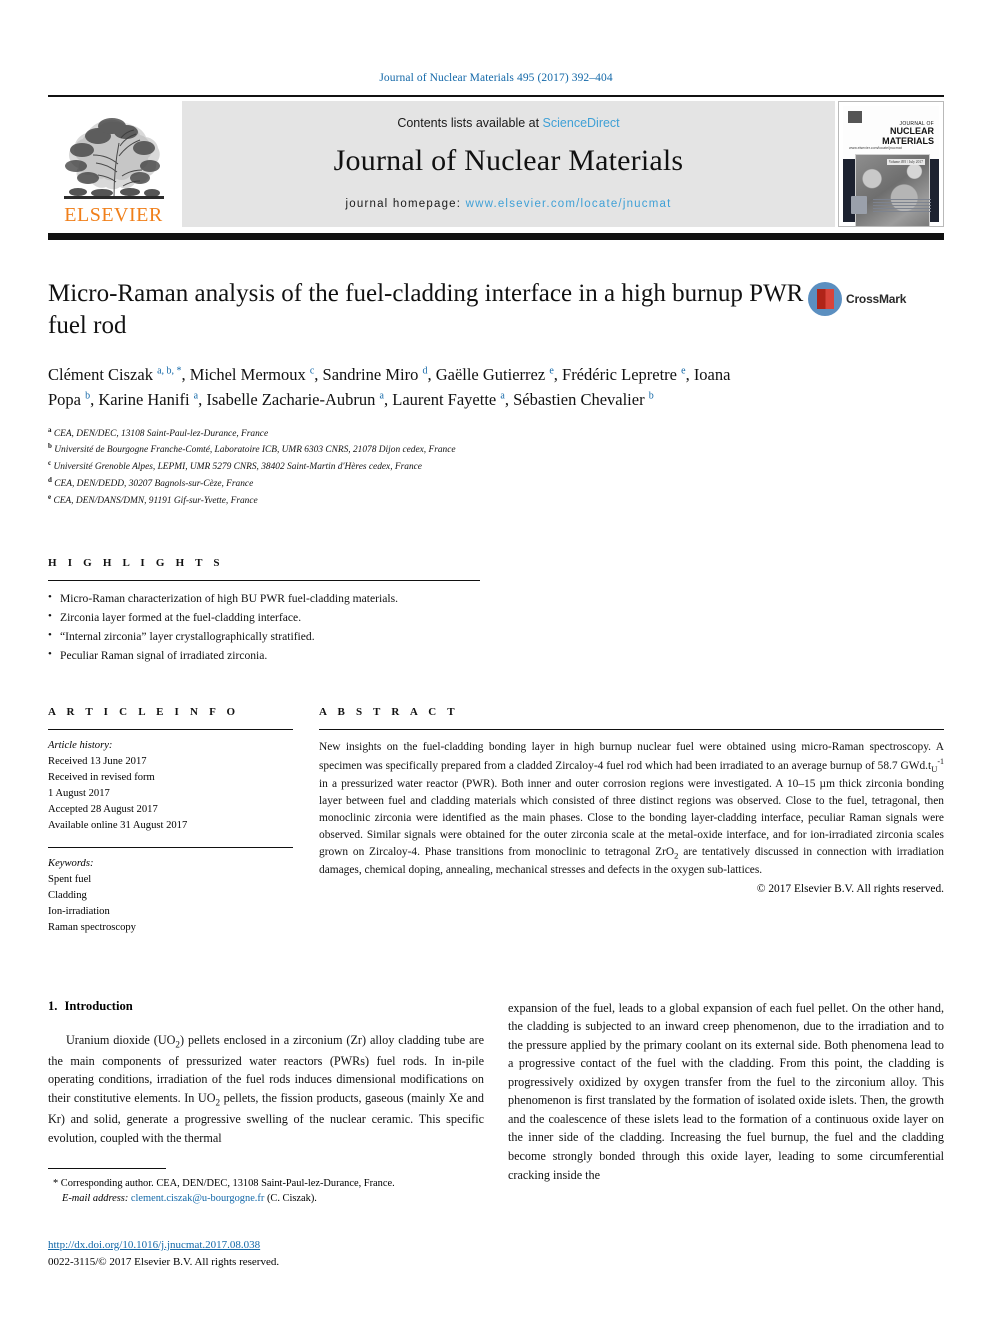 The image size is (992, 1323). What do you see at coordinates (98, 1005) in the screenshot?
I see `section-title: Introduction` at bounding box center [98, 1005].